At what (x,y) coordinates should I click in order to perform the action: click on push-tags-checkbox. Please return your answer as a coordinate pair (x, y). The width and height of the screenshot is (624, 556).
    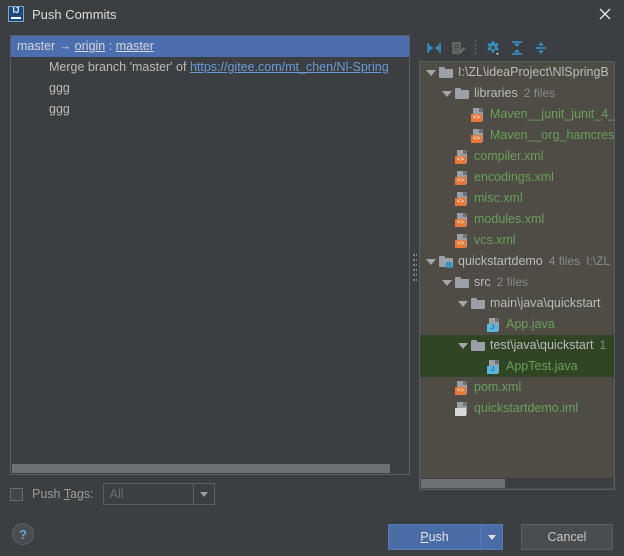
    Looking at the image, I should click on (16, 494).